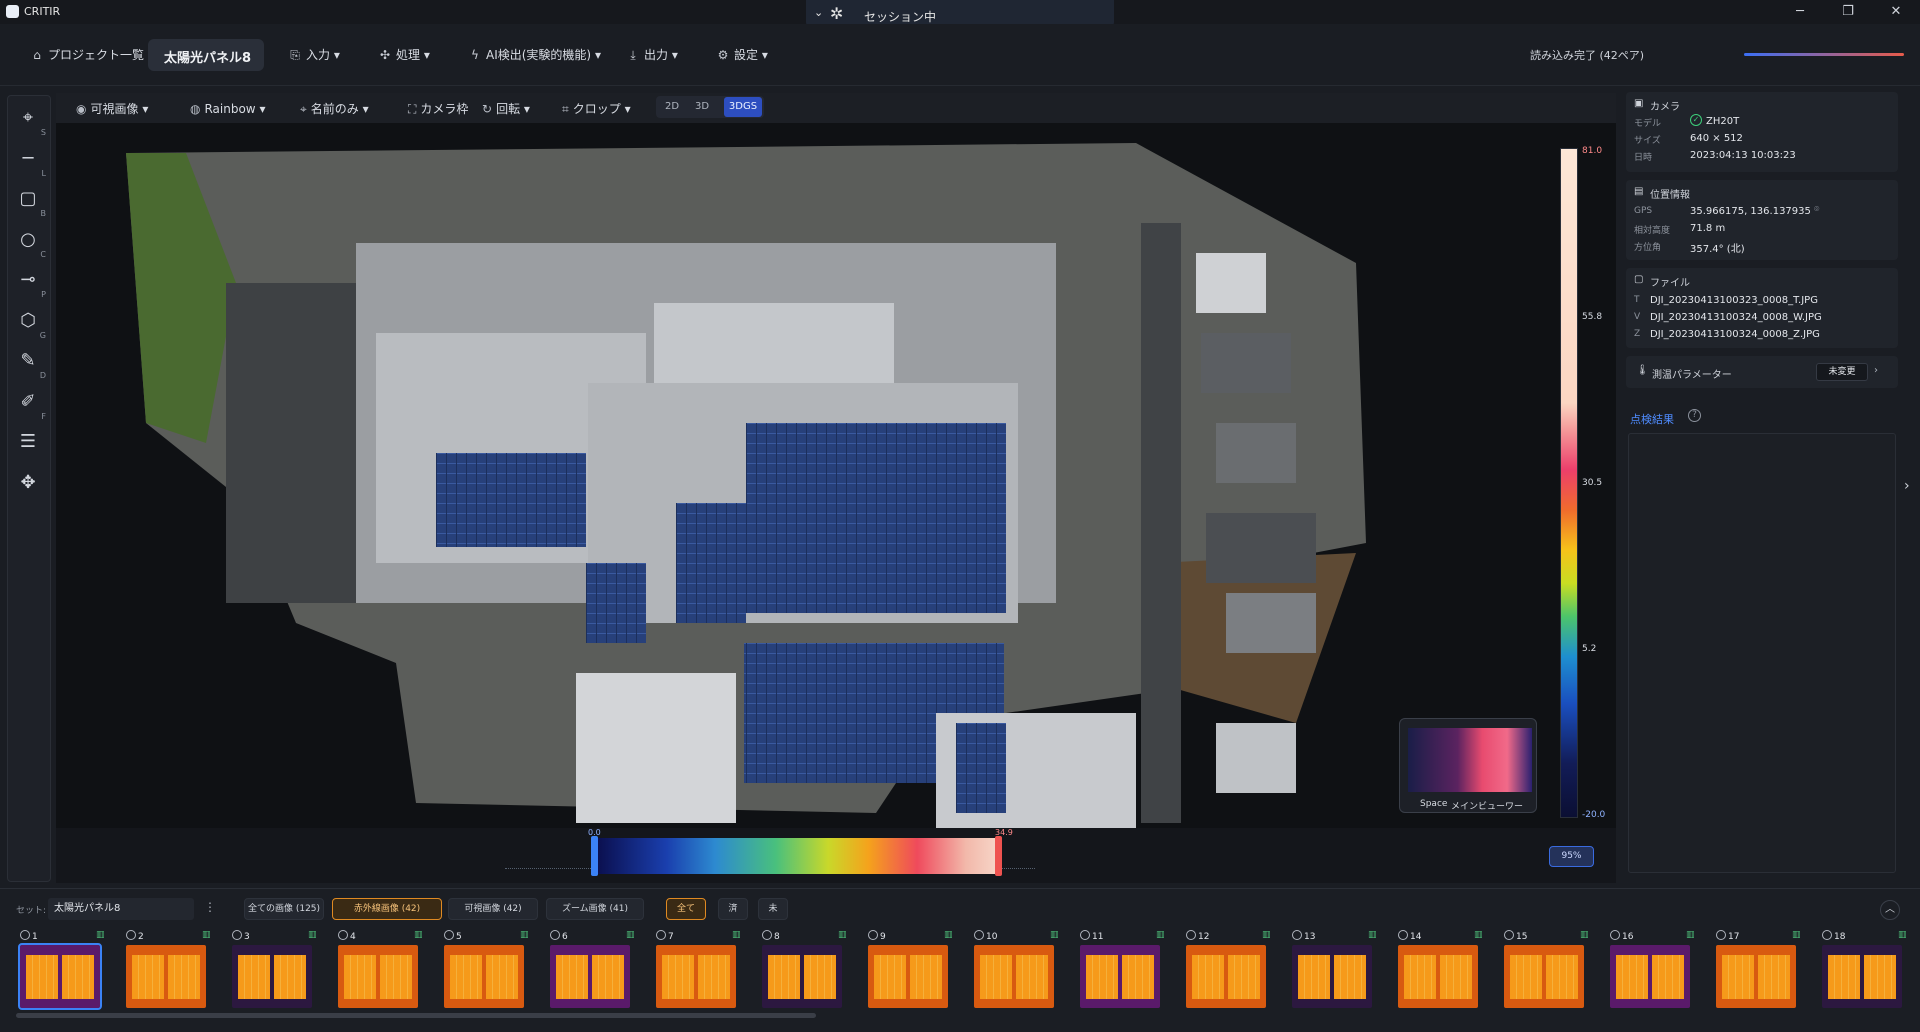 The height and width of the screenshot is (1032, 1920). What do you see at coordinates (985, 937) in the screenshot?
I see `thumbnail-header: 10` at bounding box center [985, 937].